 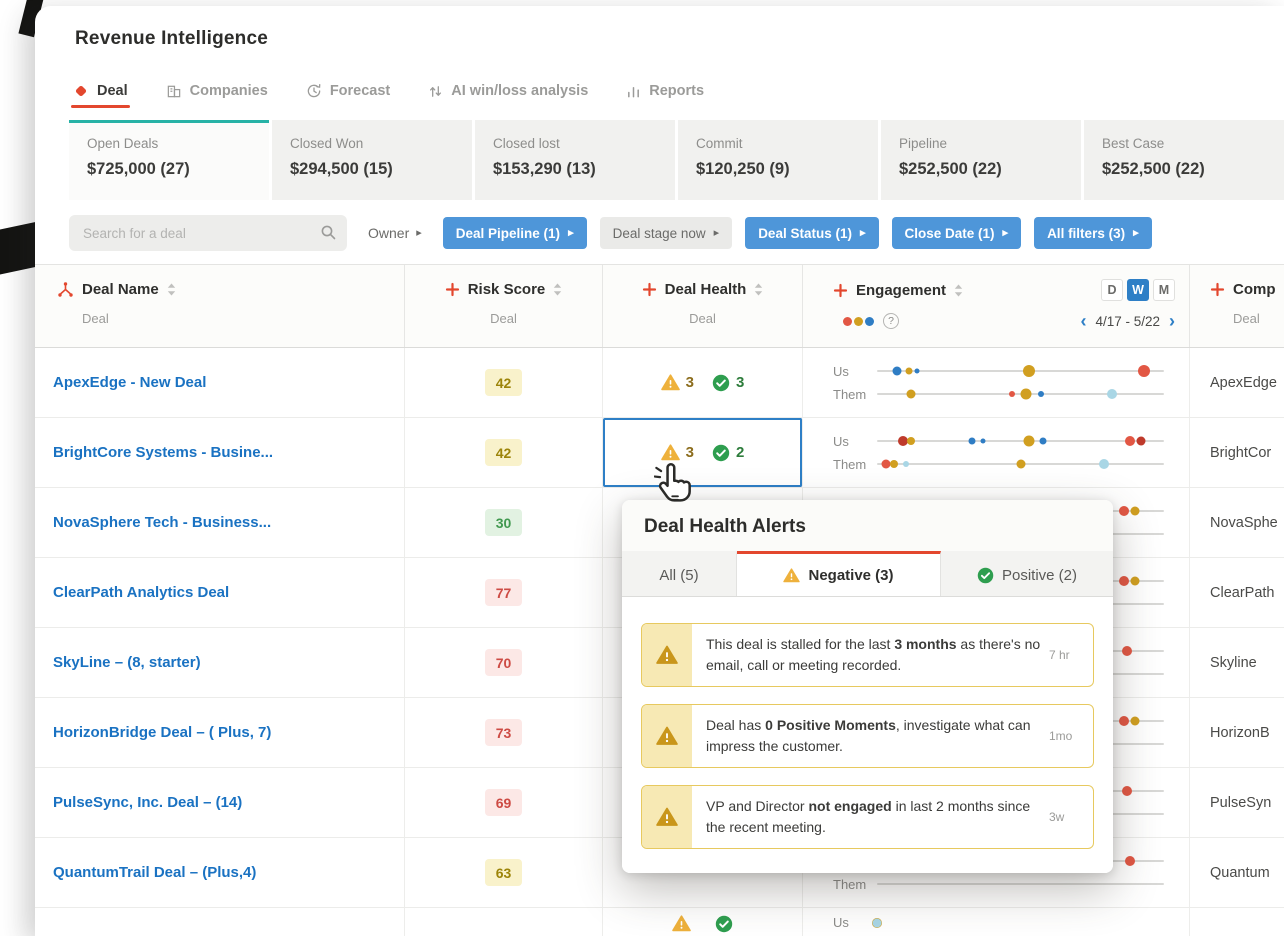 What do you see at coordinates (719, 143) in the screenshot?
I see `card-label: Commit` at bounding box center [719, 143].